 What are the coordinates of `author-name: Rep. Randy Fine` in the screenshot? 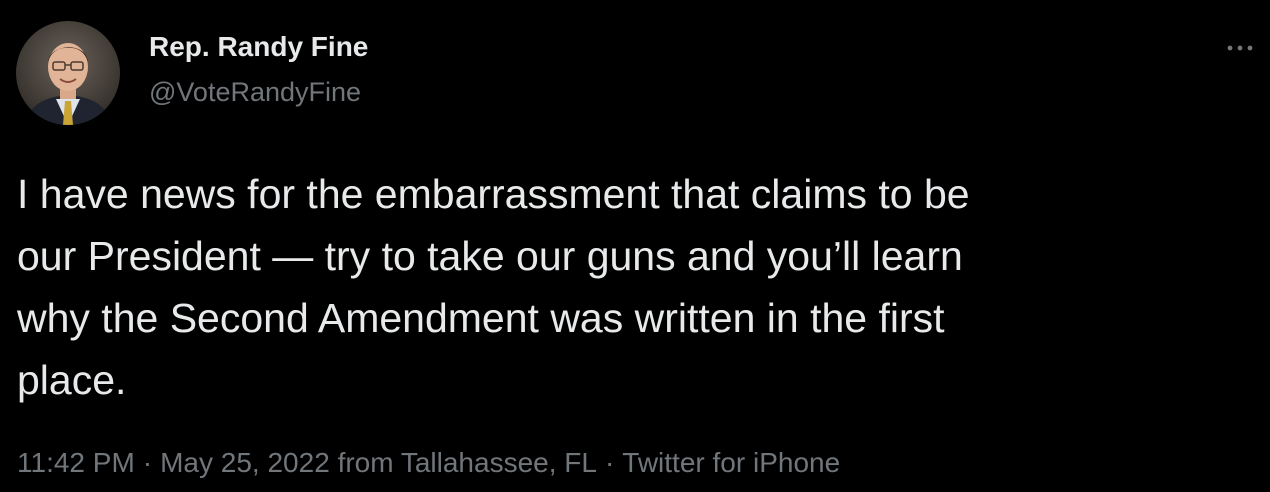 It's located at (258, 47).